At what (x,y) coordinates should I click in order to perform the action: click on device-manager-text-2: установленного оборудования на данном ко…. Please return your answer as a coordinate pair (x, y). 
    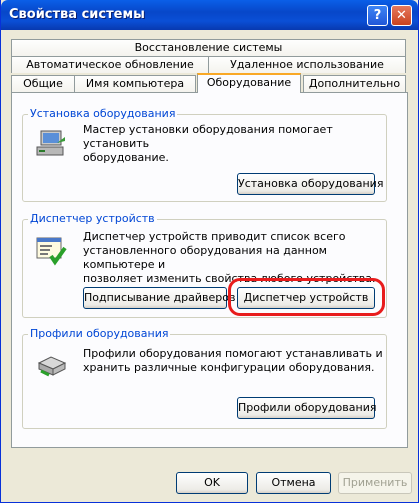
    Looking at the image, I should click on (205, 257).